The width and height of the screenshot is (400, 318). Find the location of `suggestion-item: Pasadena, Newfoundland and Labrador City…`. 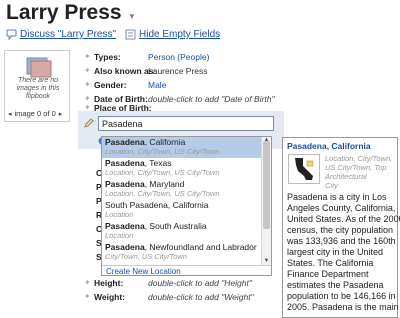

suggestion-item: Pasadena, Newfoundland and Labrador City… is located at coordinates (182, 253).